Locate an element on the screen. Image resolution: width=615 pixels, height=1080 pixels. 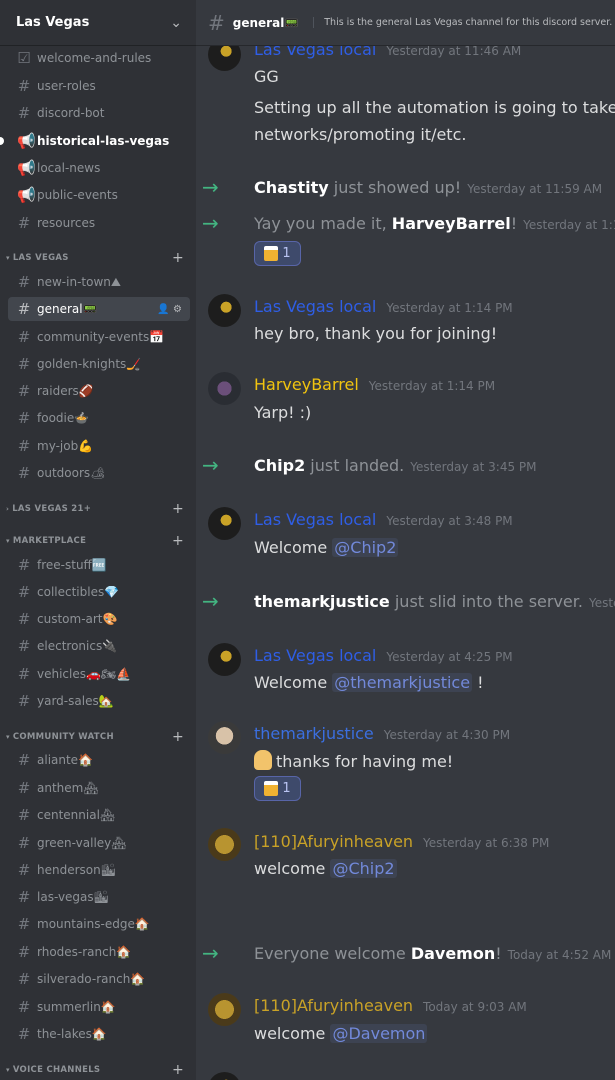
channel-free-stuff: # free-stuff🆓 is located at coordinates (99, 565).